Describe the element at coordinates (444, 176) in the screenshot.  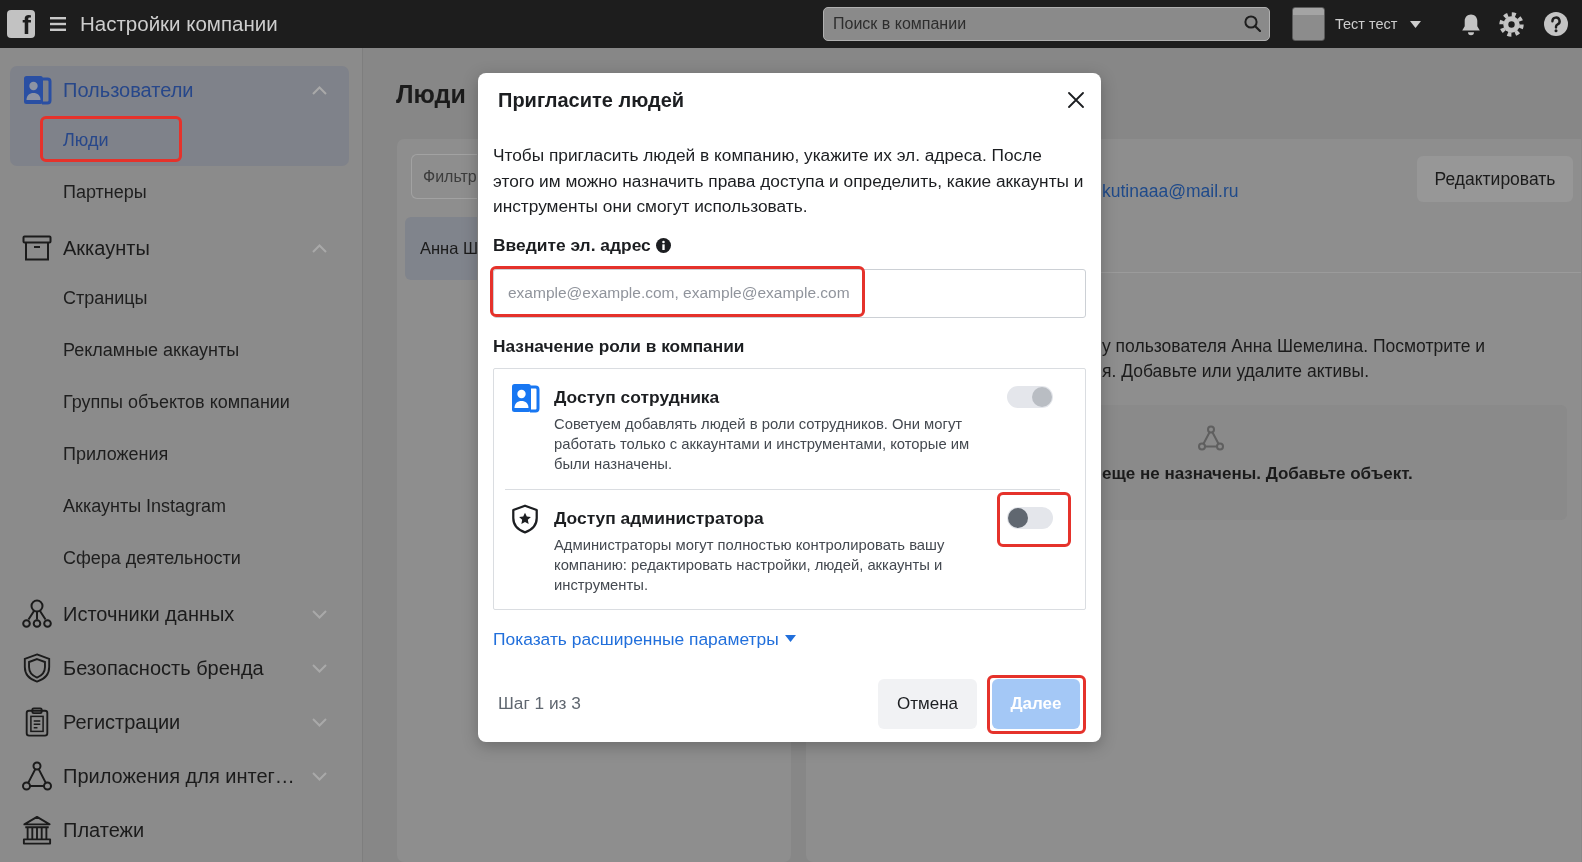
I see `filter-field: Фильтр` at that location.